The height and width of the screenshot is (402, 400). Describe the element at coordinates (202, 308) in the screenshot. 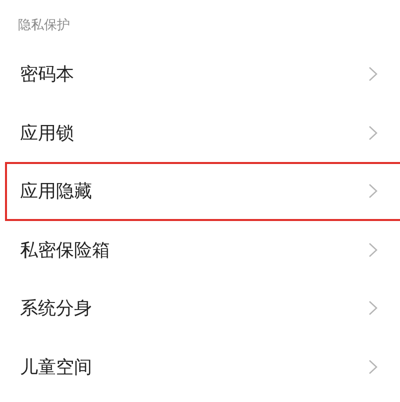

I see `settings-item: 系统分身` at that location.